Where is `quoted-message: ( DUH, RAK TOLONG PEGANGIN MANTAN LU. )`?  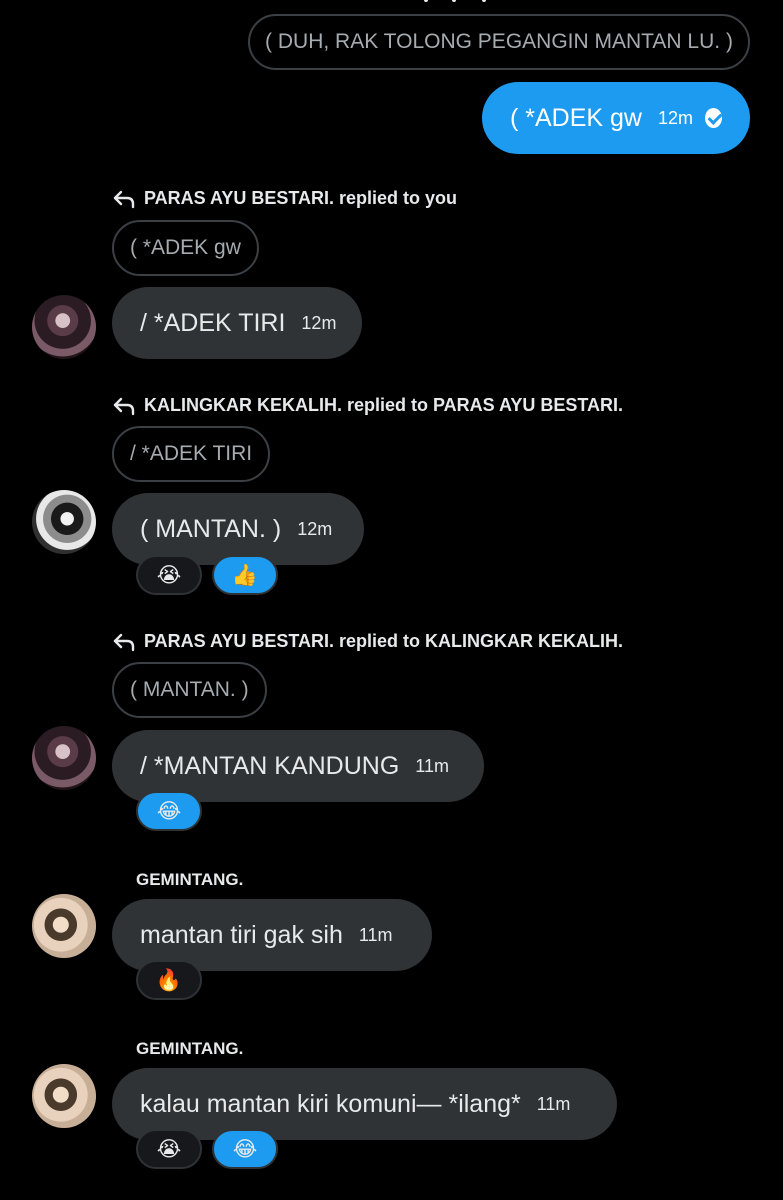
quoted-message: ( DUH, RAK TOLONG PEGANGIN MANTAN LU. ) is located at coordinates (499, 42).